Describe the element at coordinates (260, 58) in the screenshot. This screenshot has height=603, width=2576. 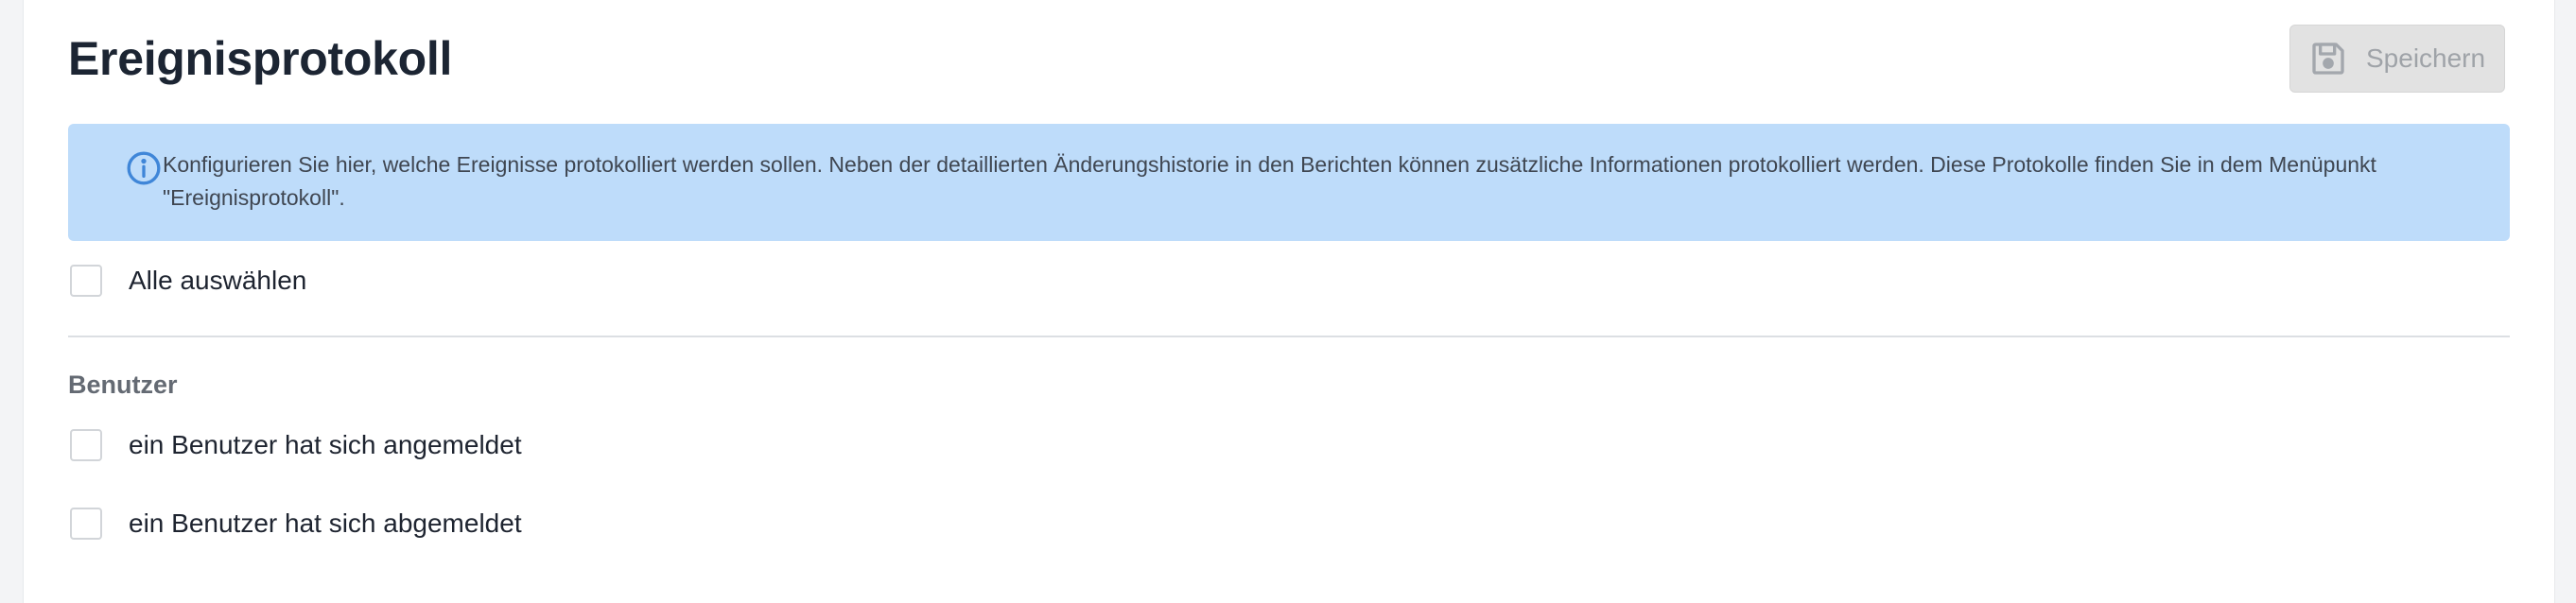
I see `page-title: Ereignisprotokoll` at that location.